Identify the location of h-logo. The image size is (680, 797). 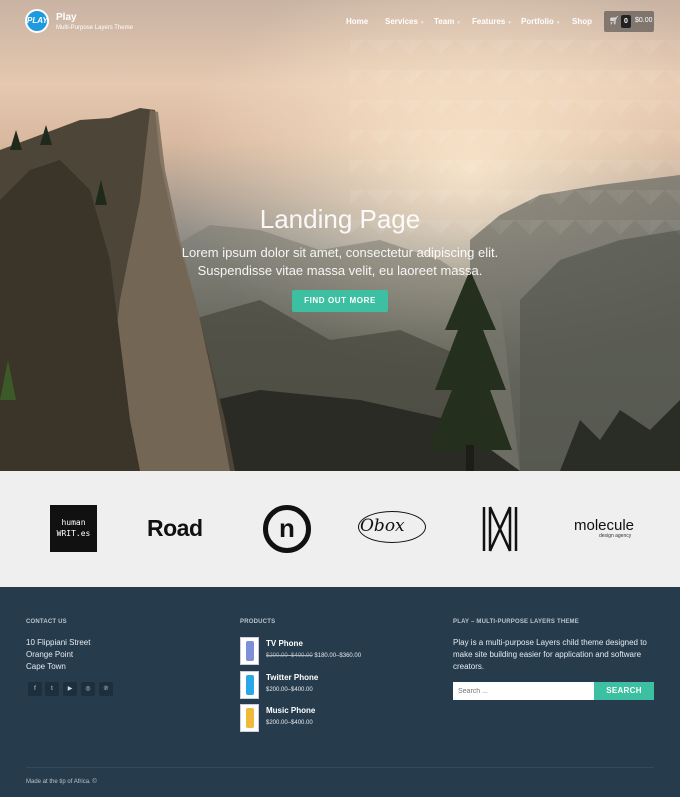
(500, 529).